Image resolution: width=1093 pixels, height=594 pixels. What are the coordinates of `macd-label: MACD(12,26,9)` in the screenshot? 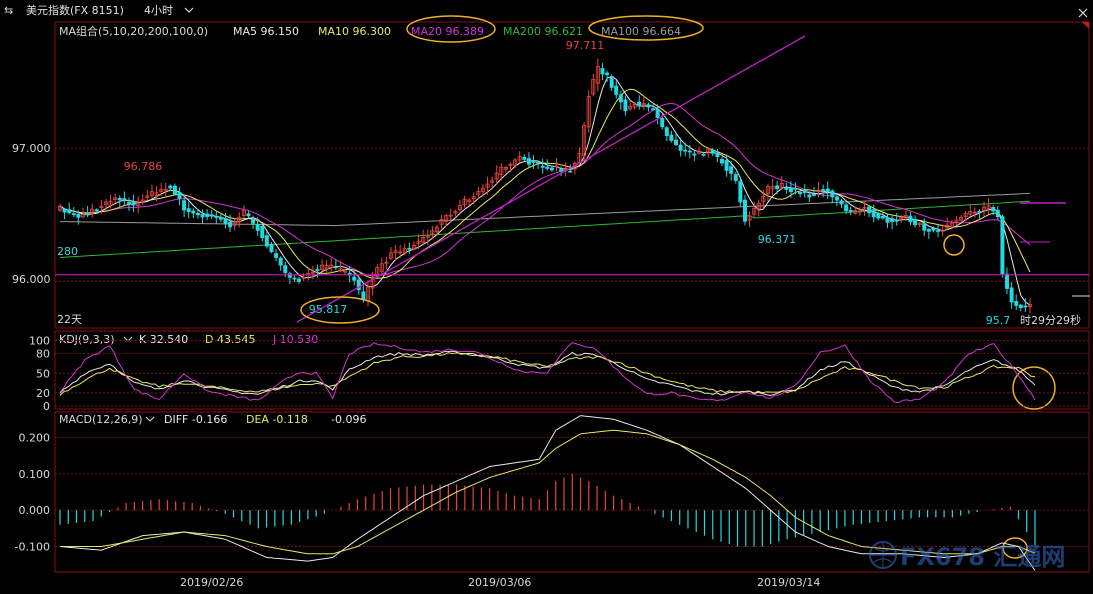 It's located at (101, 419).